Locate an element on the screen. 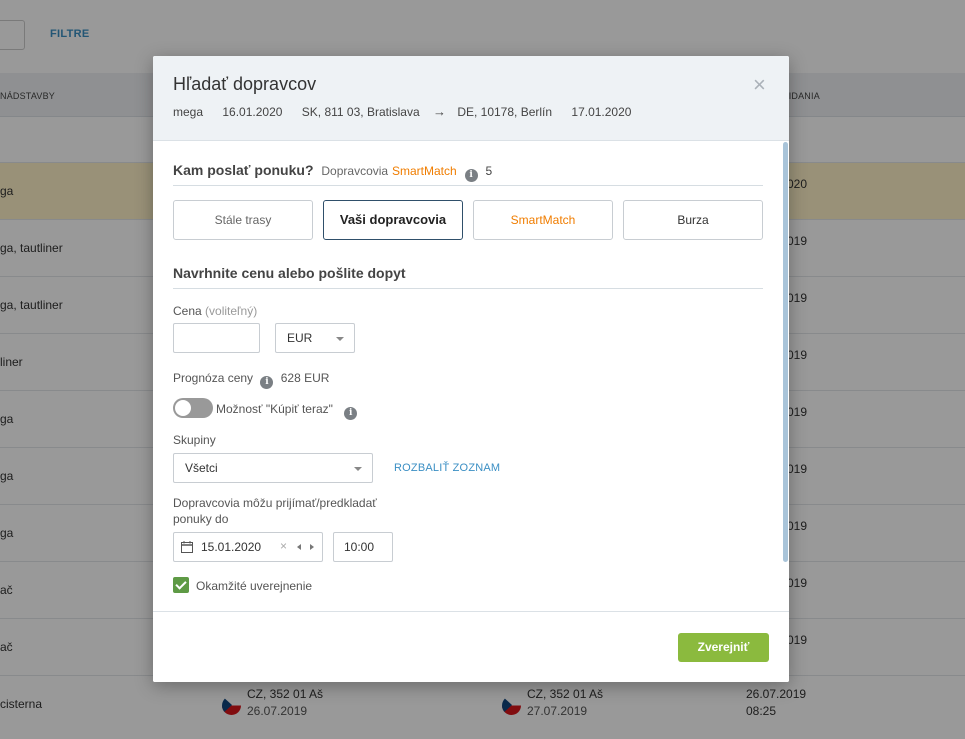 The height and width of the screenshot is (739, 965). dialog-title: Hľadať dopravcov is located at coordinates (245, 84).